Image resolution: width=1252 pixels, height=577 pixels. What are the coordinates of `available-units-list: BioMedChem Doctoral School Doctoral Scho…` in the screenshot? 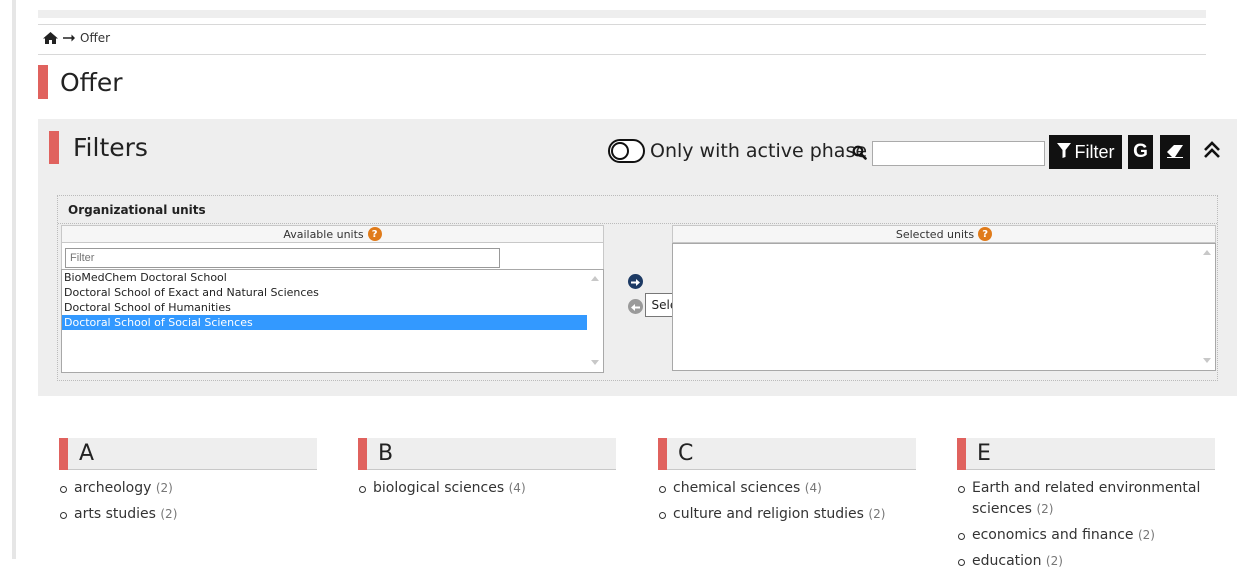 It's located at (332, 321).